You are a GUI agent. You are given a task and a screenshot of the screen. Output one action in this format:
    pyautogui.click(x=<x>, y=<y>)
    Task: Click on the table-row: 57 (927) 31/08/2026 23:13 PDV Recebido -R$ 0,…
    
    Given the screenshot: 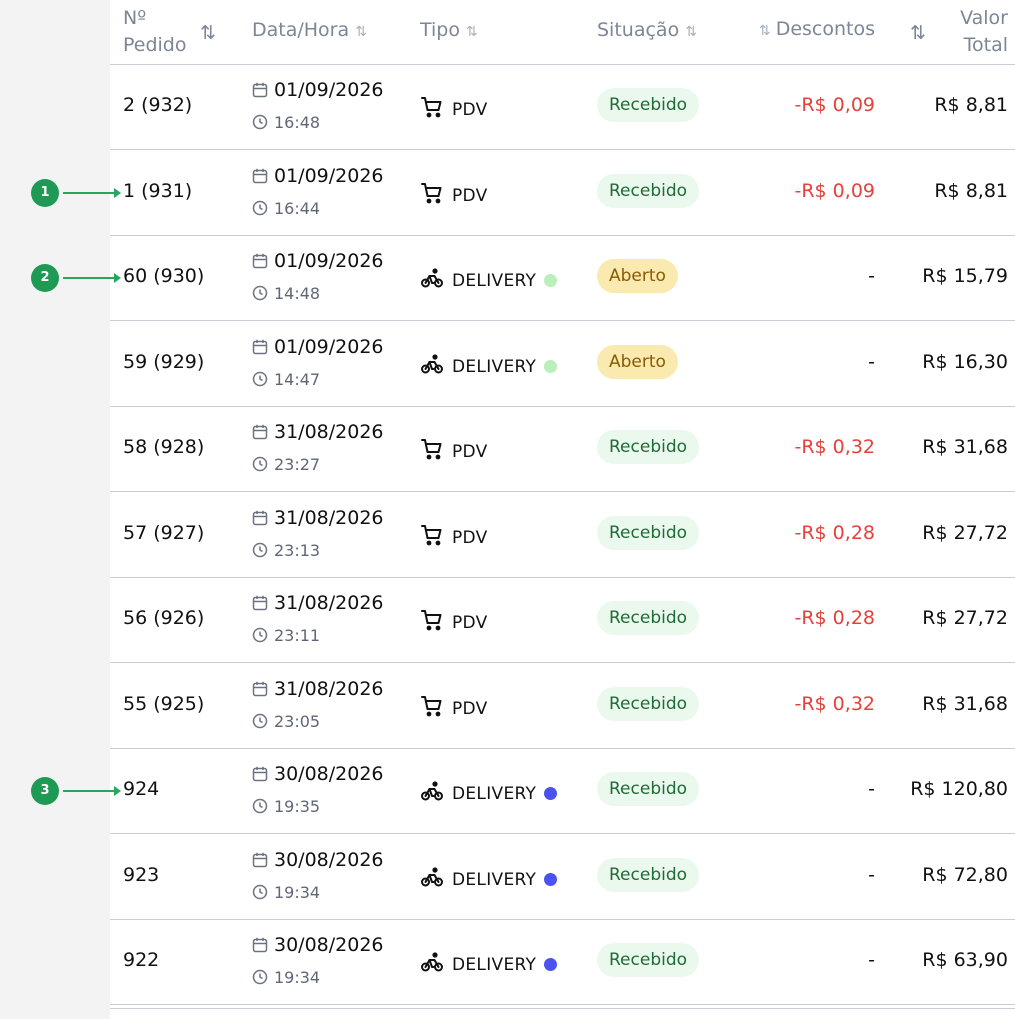 What is the action you would take?
    pyautogui.click(x=562, y=535)
    